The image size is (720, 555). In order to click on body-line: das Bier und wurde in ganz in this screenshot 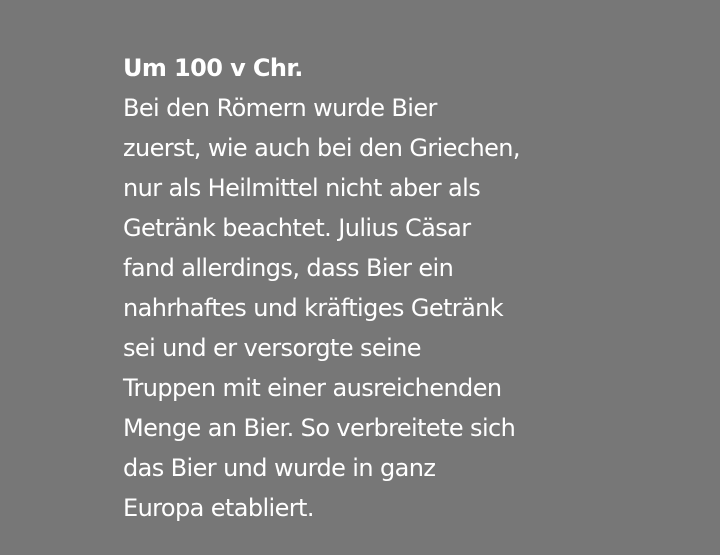, I will do `click(279, 468)`.